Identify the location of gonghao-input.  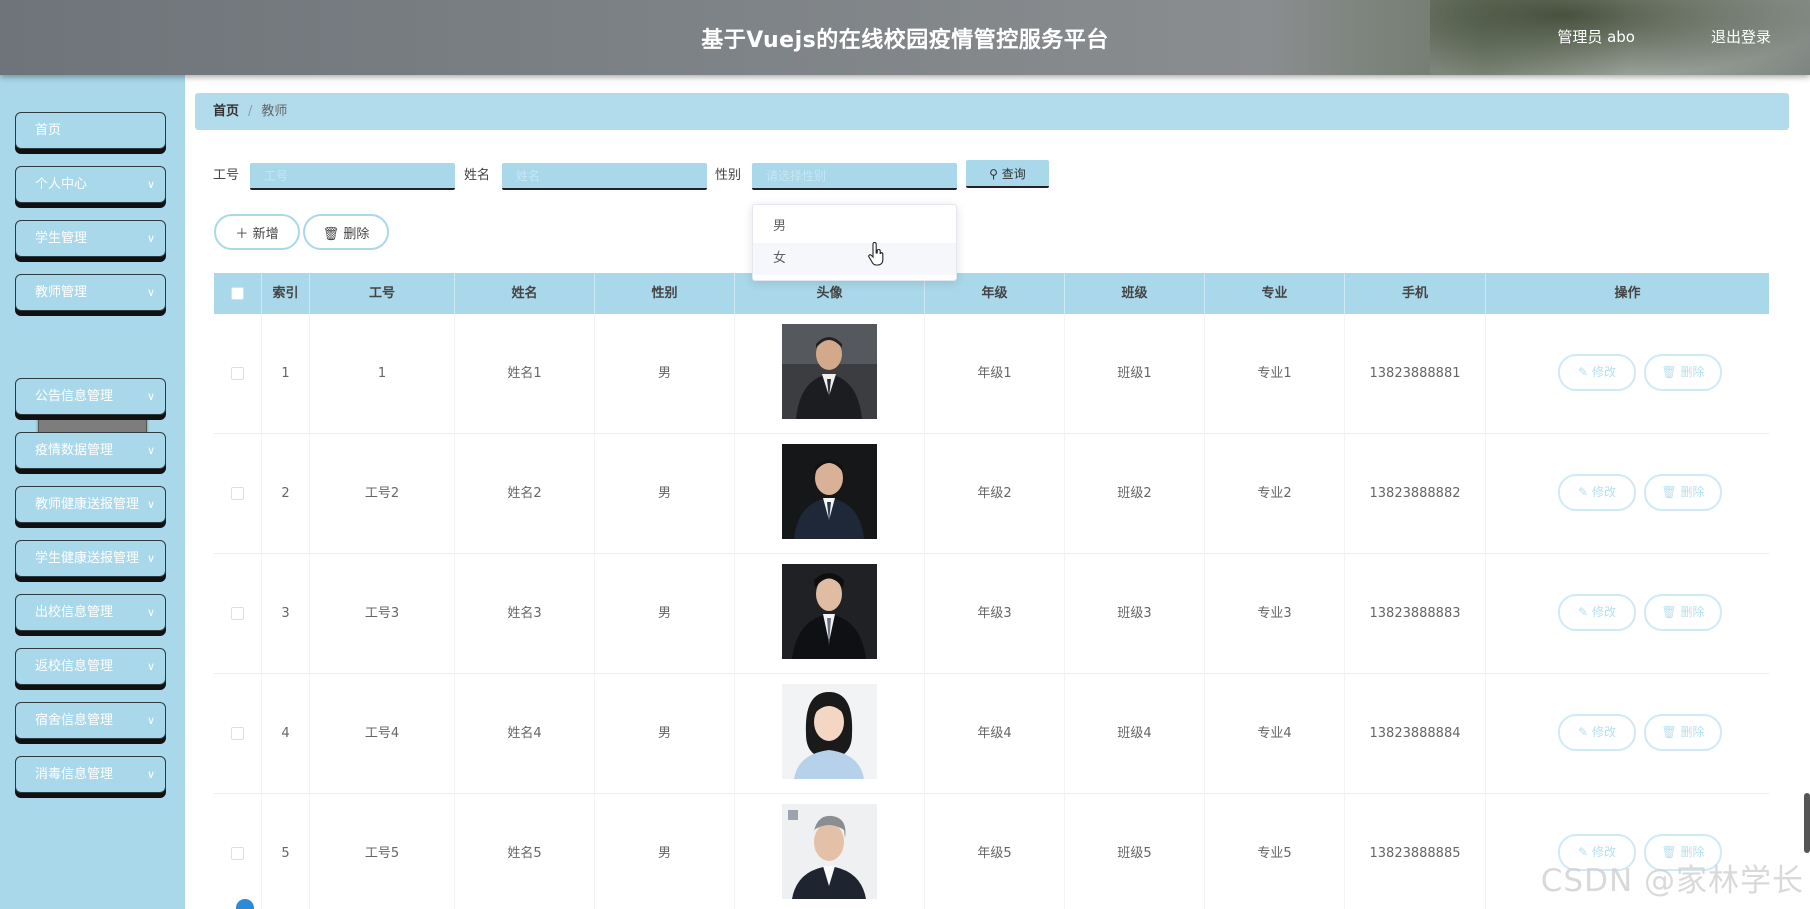
(352, 176).